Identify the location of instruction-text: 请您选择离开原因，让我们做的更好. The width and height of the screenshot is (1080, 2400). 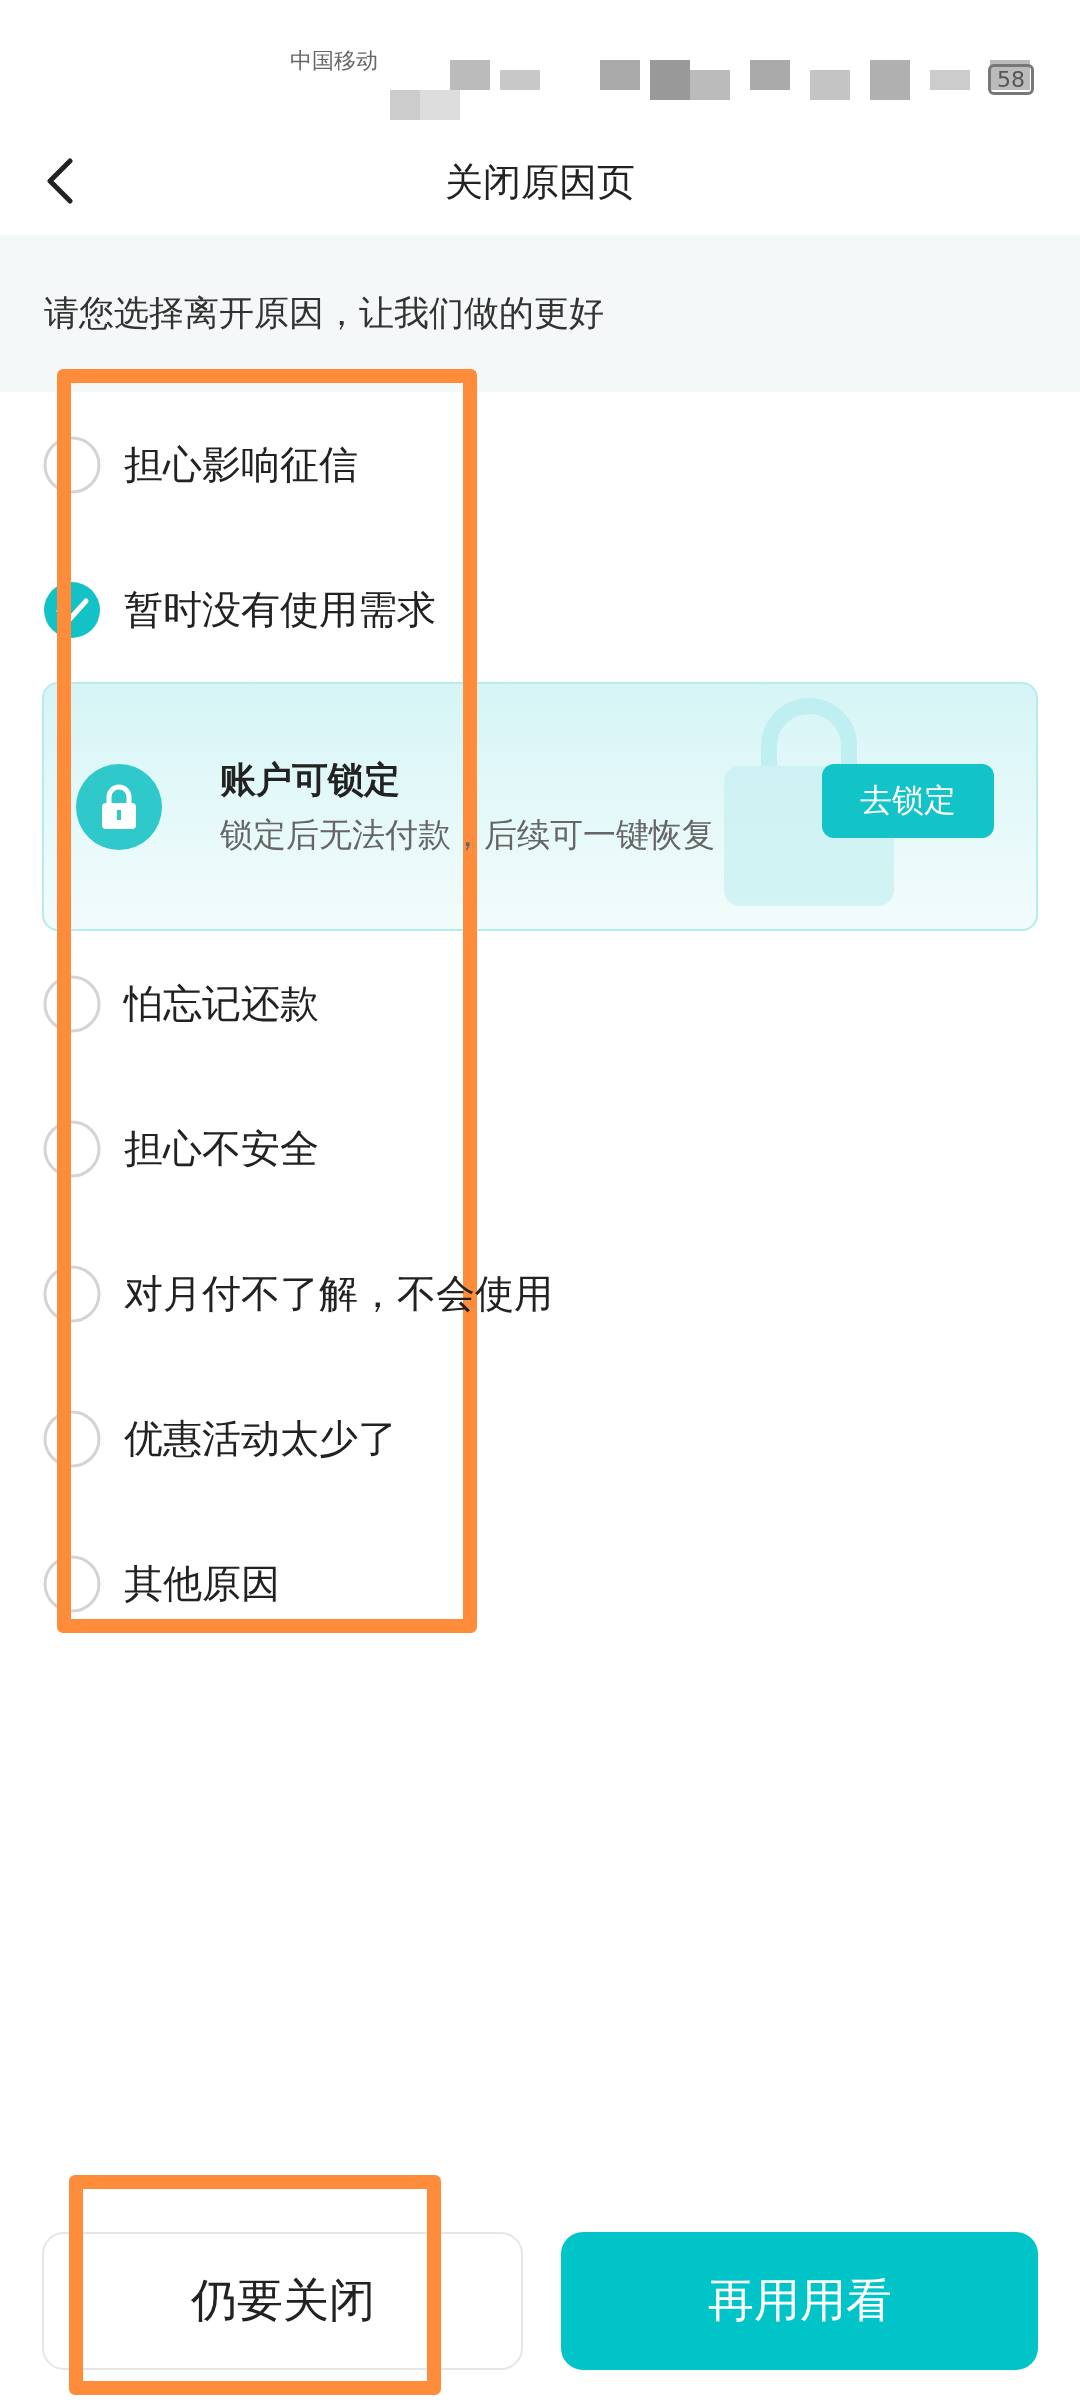
(324, 313).